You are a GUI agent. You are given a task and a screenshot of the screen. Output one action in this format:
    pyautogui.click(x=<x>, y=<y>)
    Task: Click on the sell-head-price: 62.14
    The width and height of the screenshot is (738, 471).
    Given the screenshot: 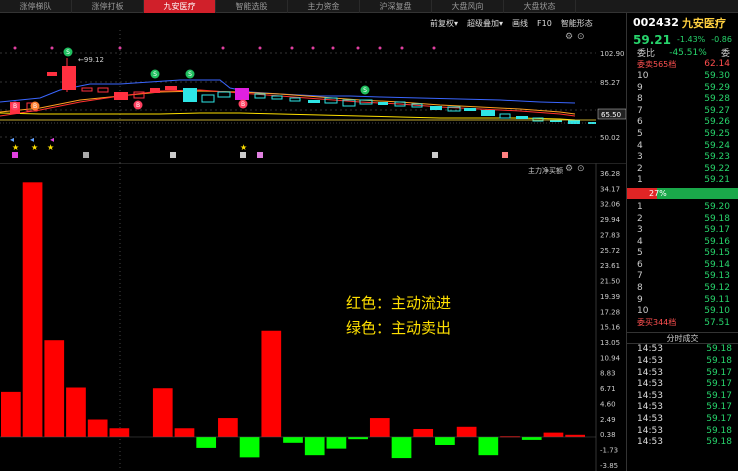 What is the action you would take?
    pyautogui.click(x=717, y=64)
    